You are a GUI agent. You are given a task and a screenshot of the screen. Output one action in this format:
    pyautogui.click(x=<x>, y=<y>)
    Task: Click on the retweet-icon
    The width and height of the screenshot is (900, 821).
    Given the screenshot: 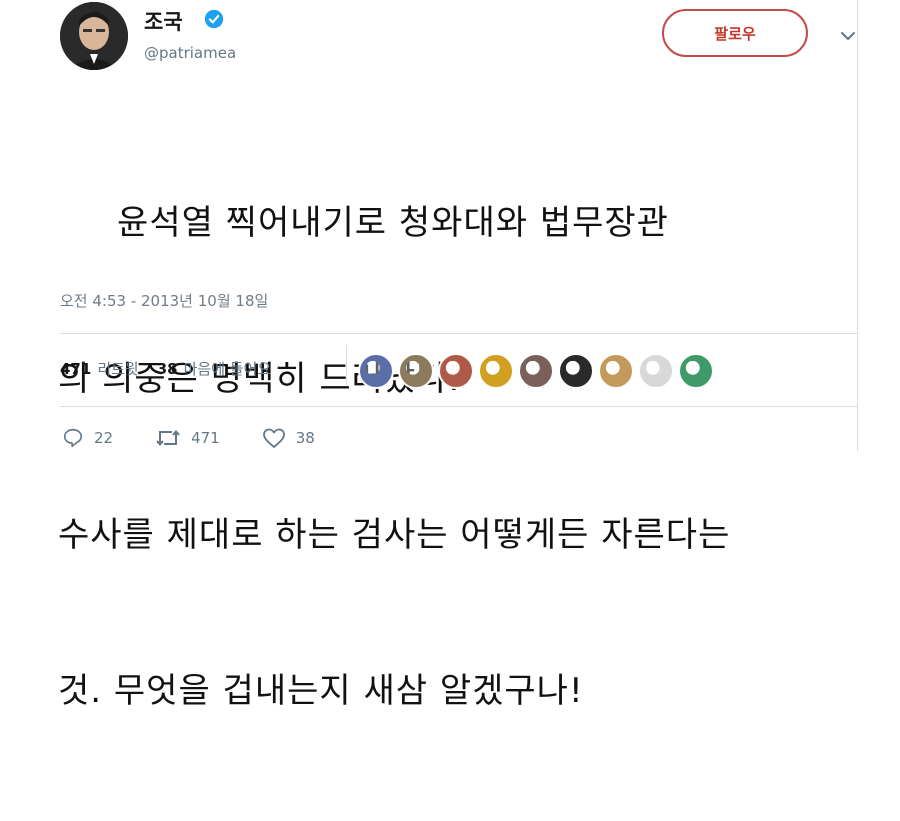 What is the action you would take?
    pyautogui.click(x=168, y=438)
    